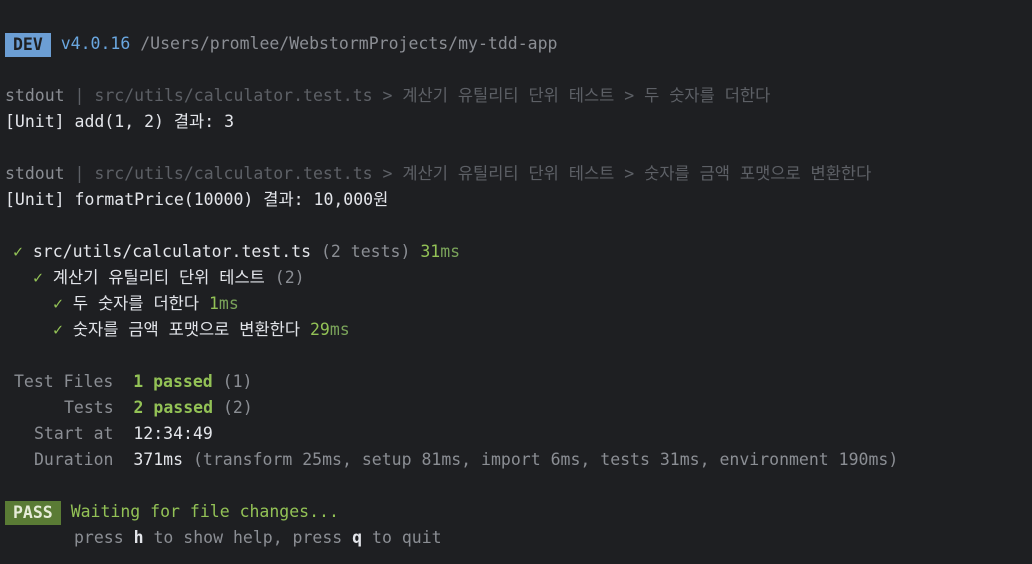  Describe the element at coordinates (173, 433) in the screenshot. I see `summary-start-value: 12:34:49` at that location.